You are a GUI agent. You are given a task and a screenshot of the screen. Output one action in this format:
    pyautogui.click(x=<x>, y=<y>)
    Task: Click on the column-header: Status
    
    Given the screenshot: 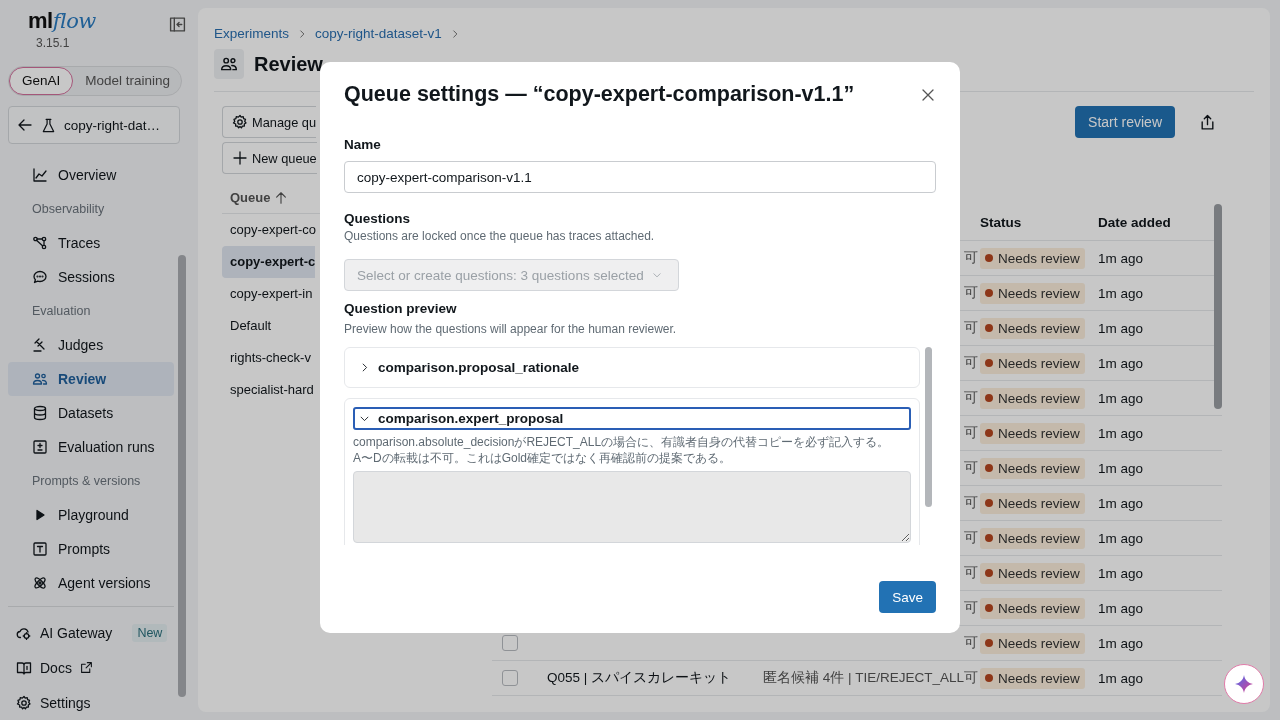 What is the action you would take?
    pyautogui.click(x=1001, y=222)
    